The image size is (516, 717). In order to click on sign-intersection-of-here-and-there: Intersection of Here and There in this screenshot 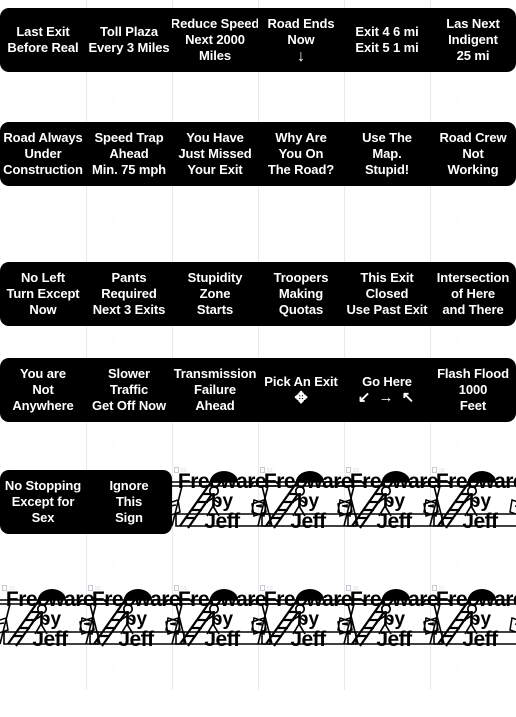, I will do `click(473, 294)`.